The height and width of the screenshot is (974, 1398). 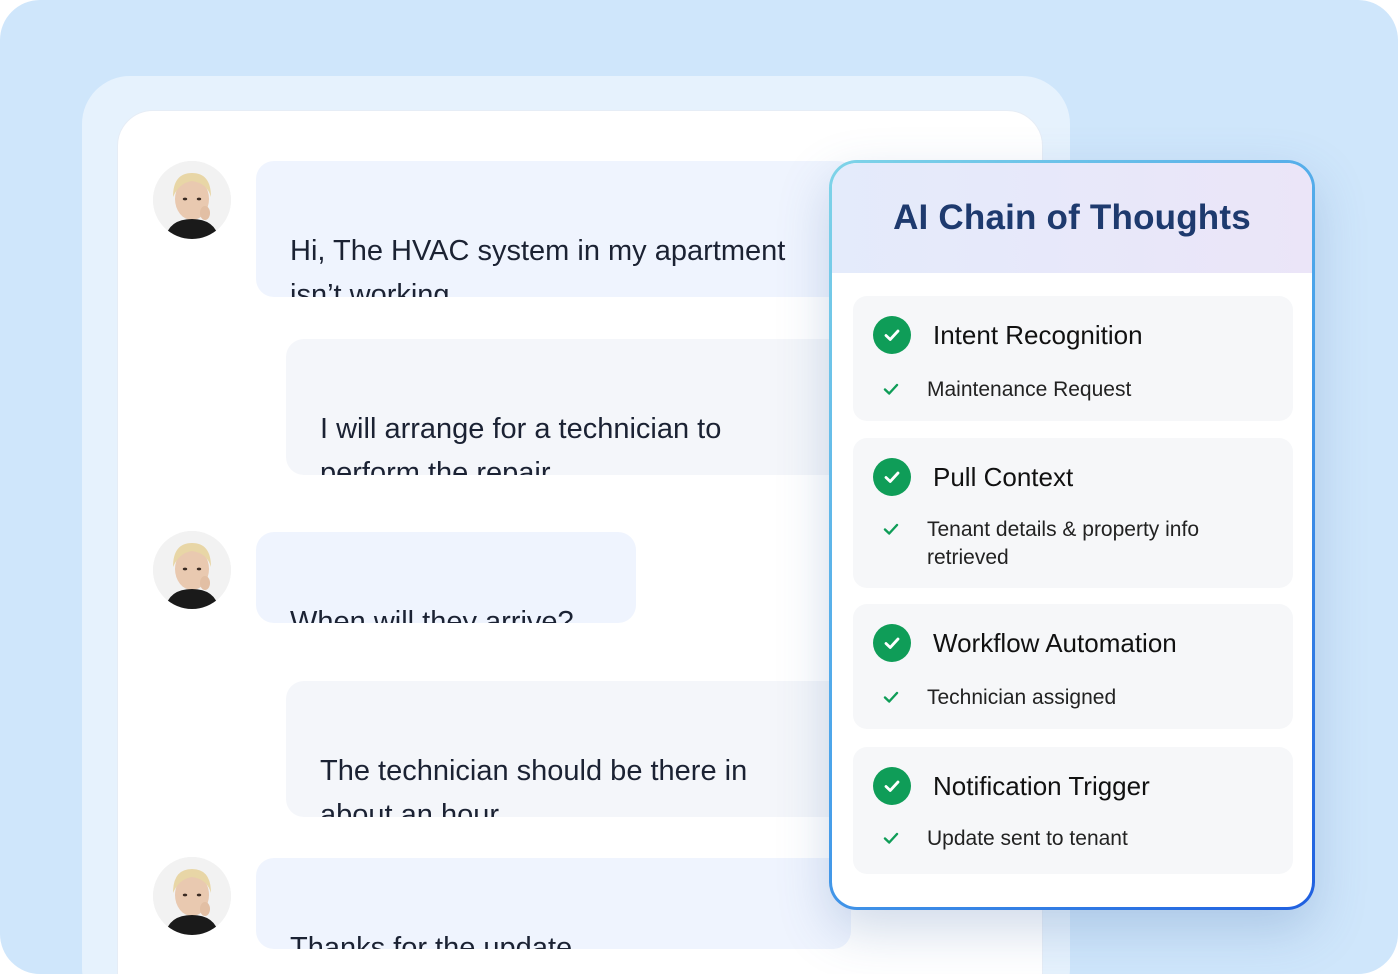 What do you see at coordinates (1055, 642) in the screenshot?
I see `step-title: Workflow Automation` at bounding box center [1055, 642].